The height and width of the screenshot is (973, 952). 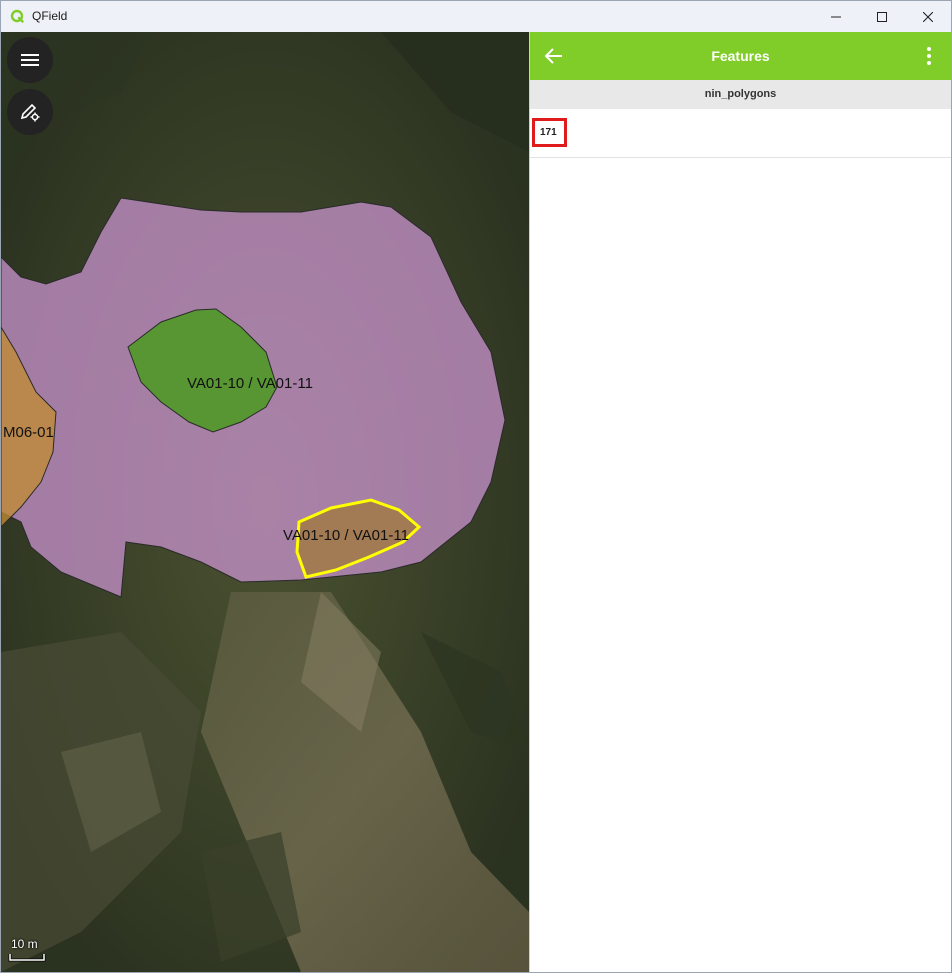 I want to click on pencil-gear-icon, so click(x=30, y=112).